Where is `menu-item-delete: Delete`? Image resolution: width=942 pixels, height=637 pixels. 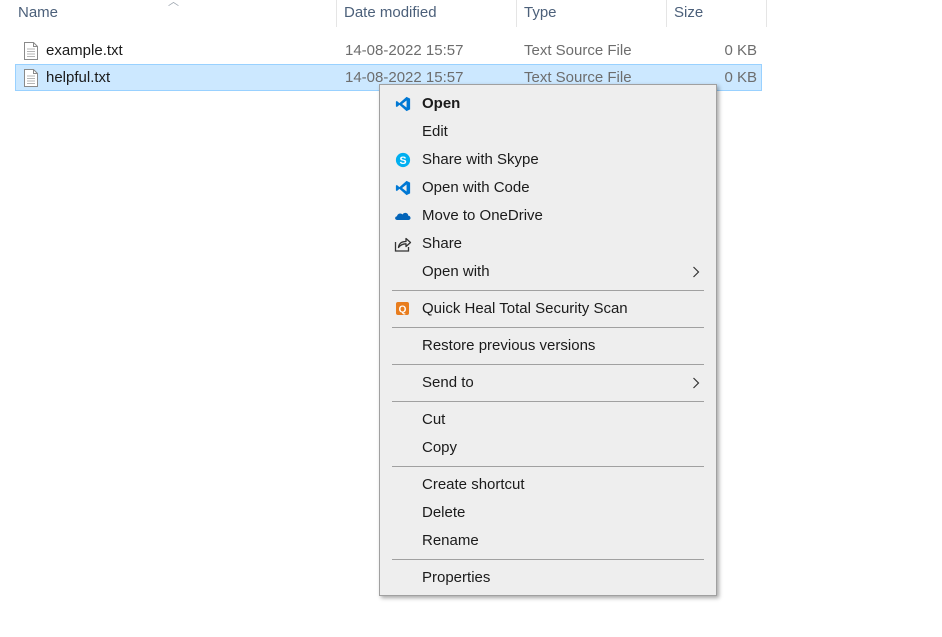 menu-item-delete: Delete is located at coordinates (548, 513).